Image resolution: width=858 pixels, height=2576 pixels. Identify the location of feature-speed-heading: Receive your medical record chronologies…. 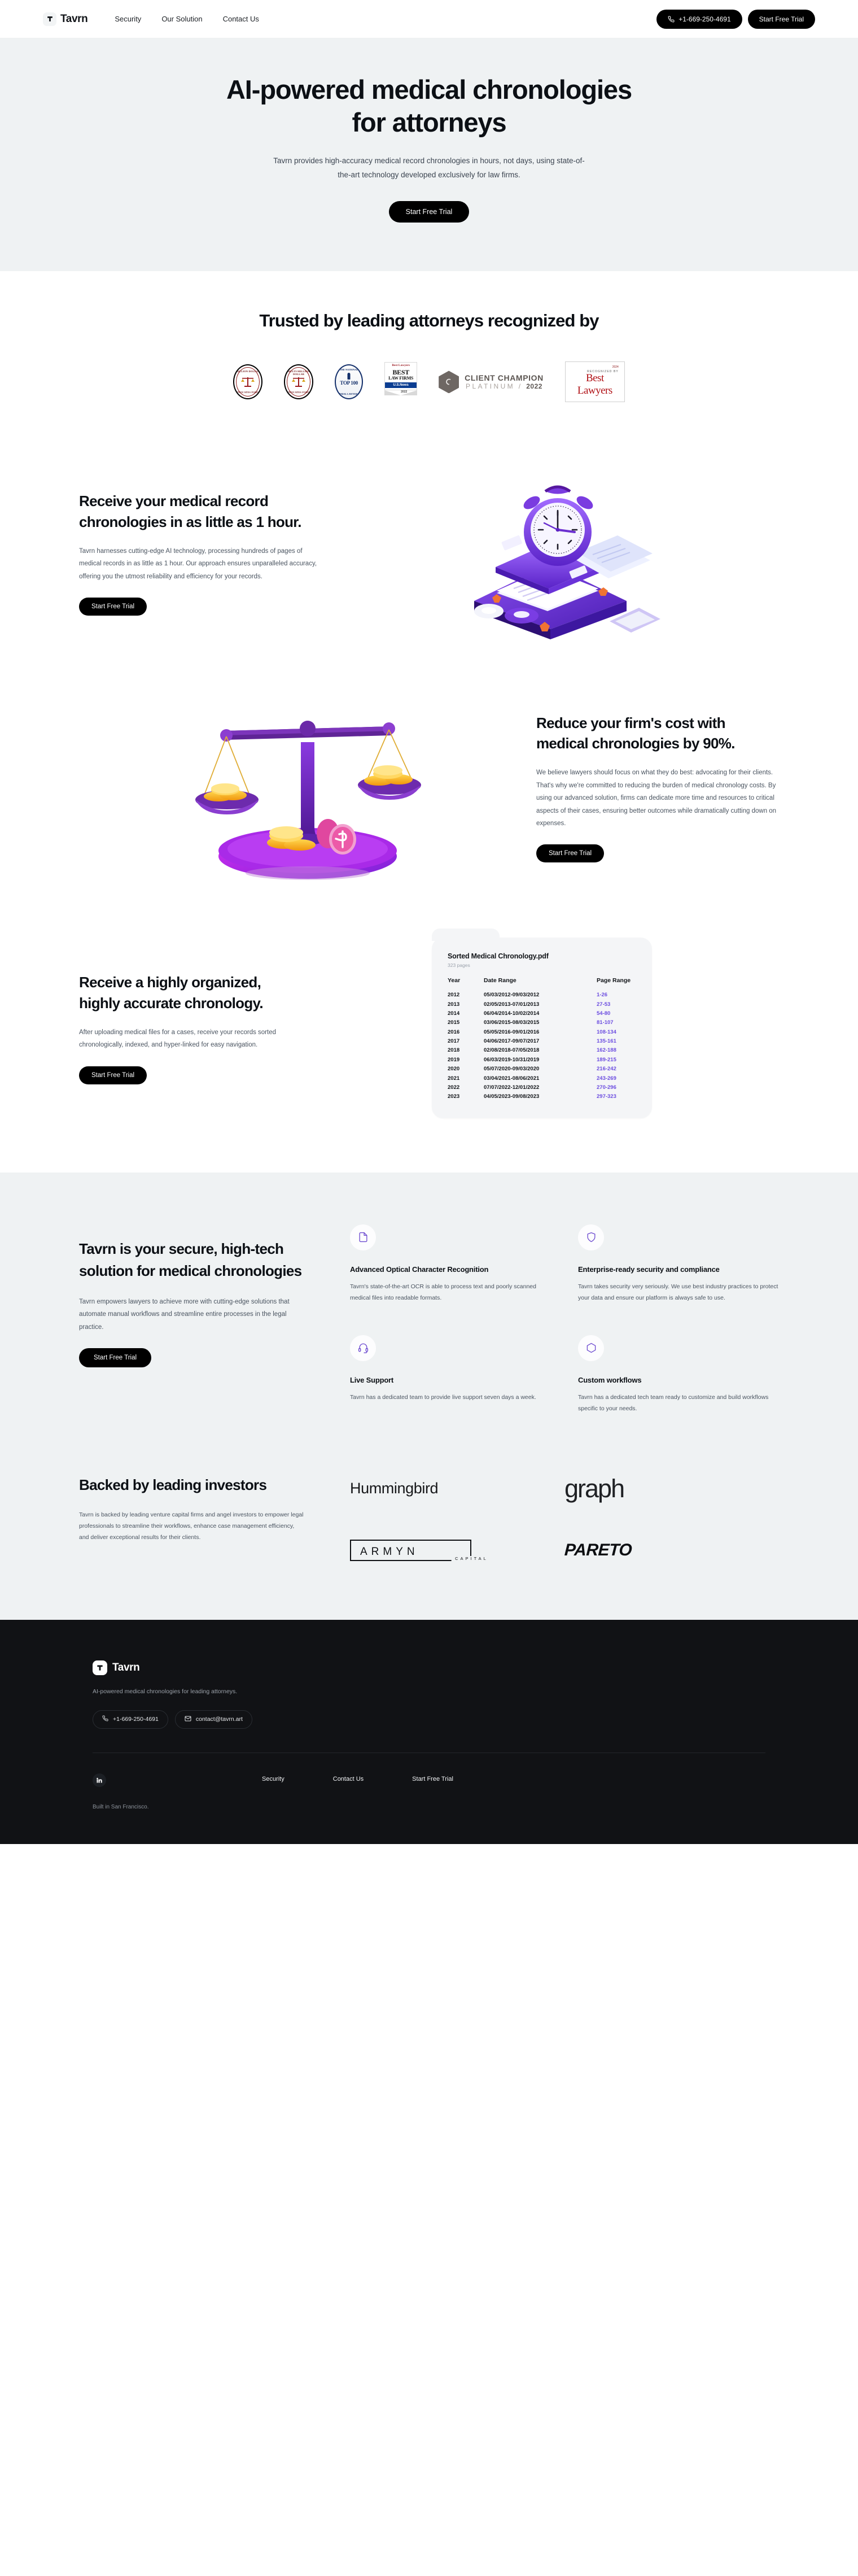
(190, 511).